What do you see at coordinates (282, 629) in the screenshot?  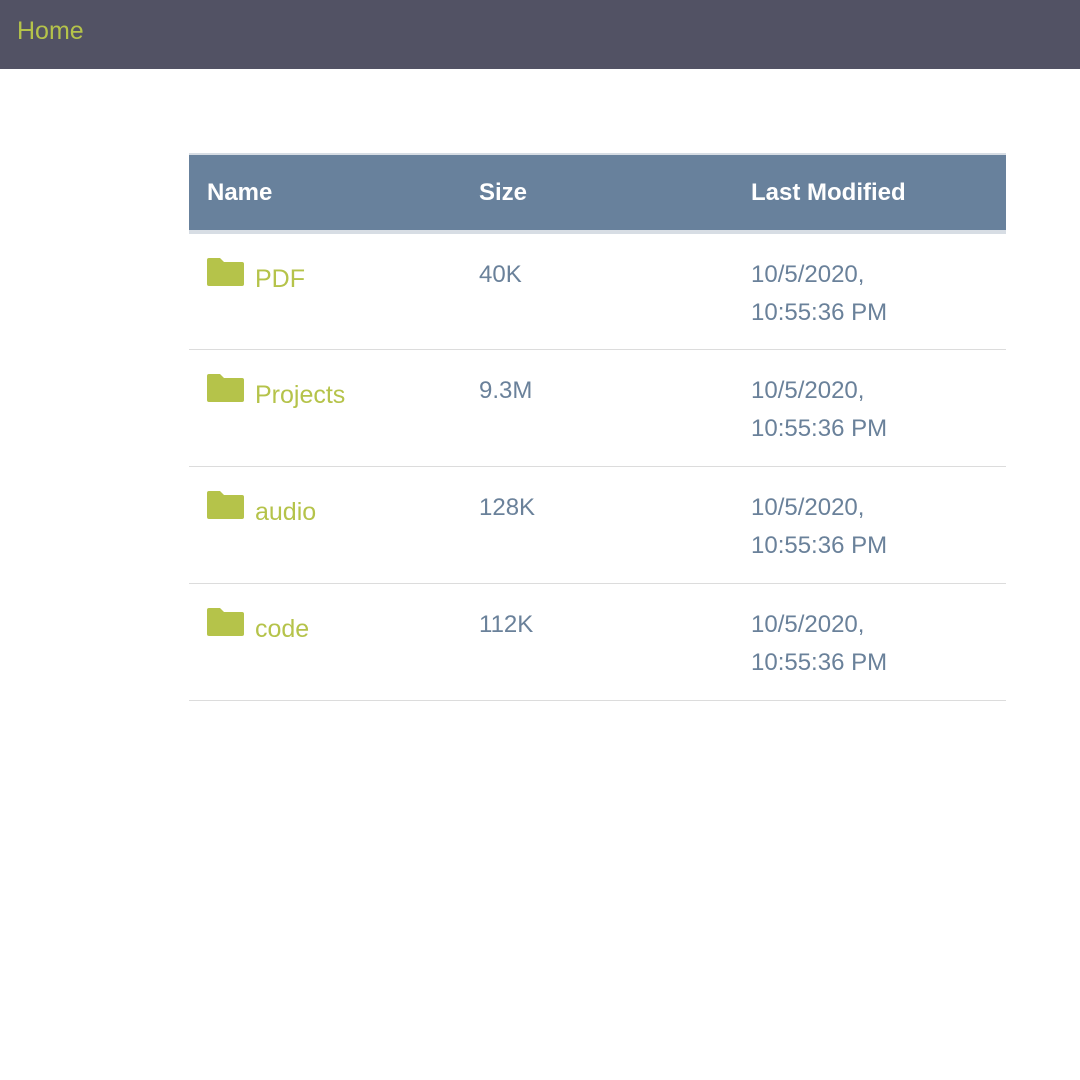 I see `folder-link: code` at bounding box center [282, 629].